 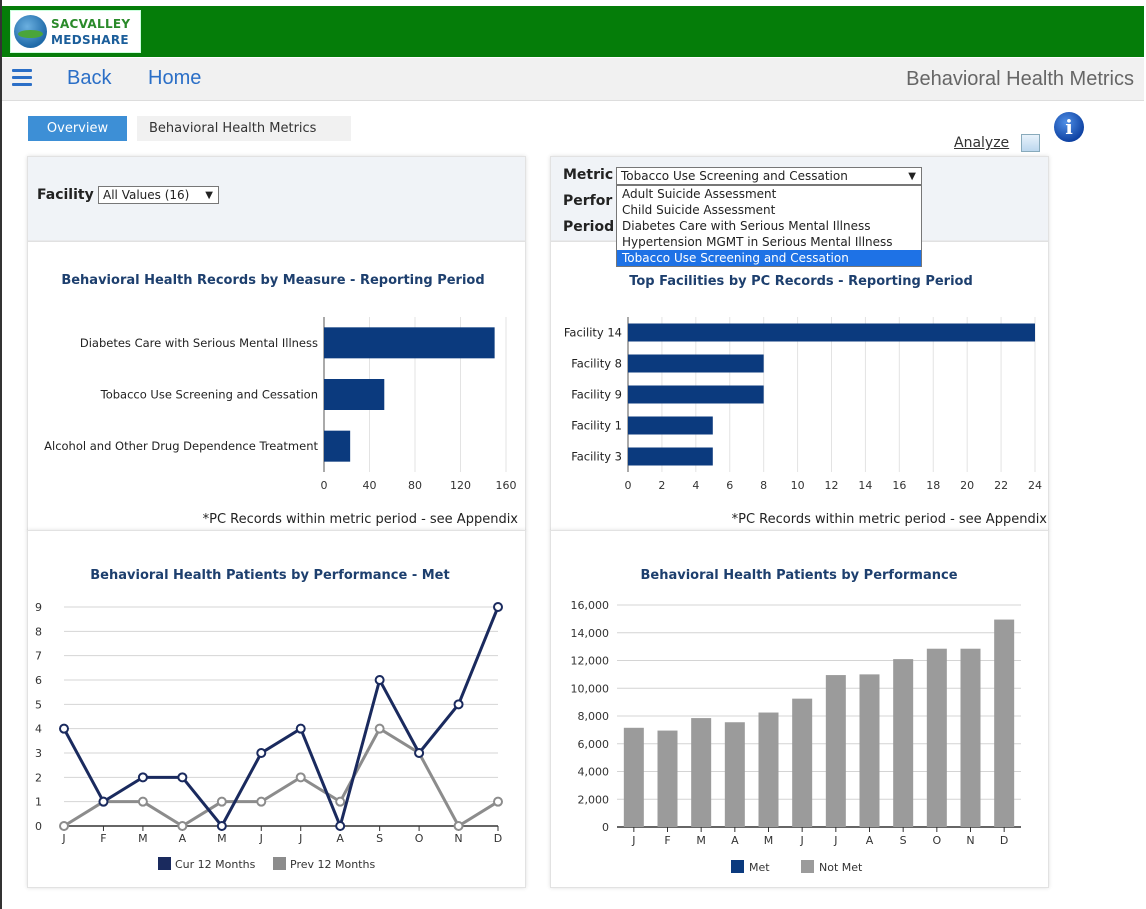 What do you see at coordinates (38, 704) in the screenshot?
I see `y-tick-label: 5` at bounding box center [38, 704].